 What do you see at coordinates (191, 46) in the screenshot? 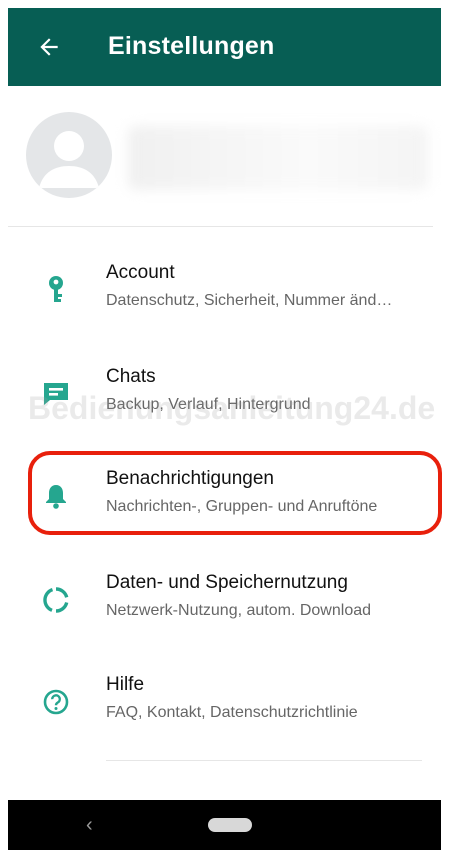
I see `page-title: Einstellungen` at bounding box center [191, 46].